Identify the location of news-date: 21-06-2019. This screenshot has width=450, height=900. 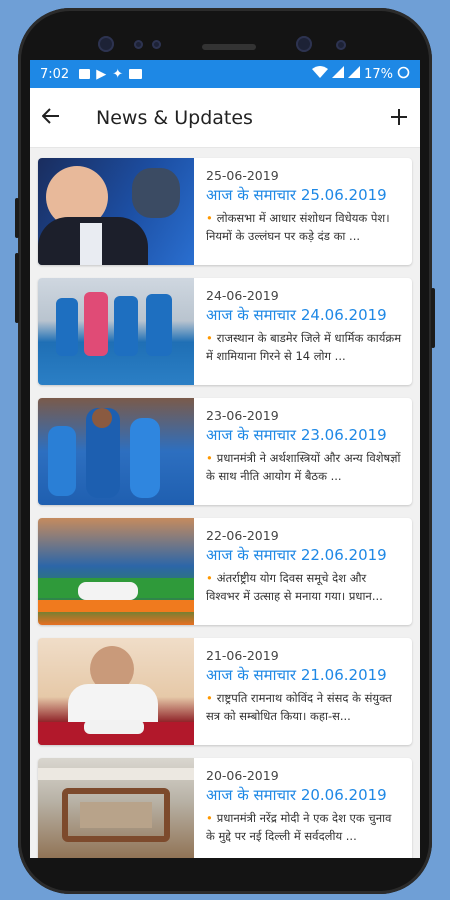
(242, 655).